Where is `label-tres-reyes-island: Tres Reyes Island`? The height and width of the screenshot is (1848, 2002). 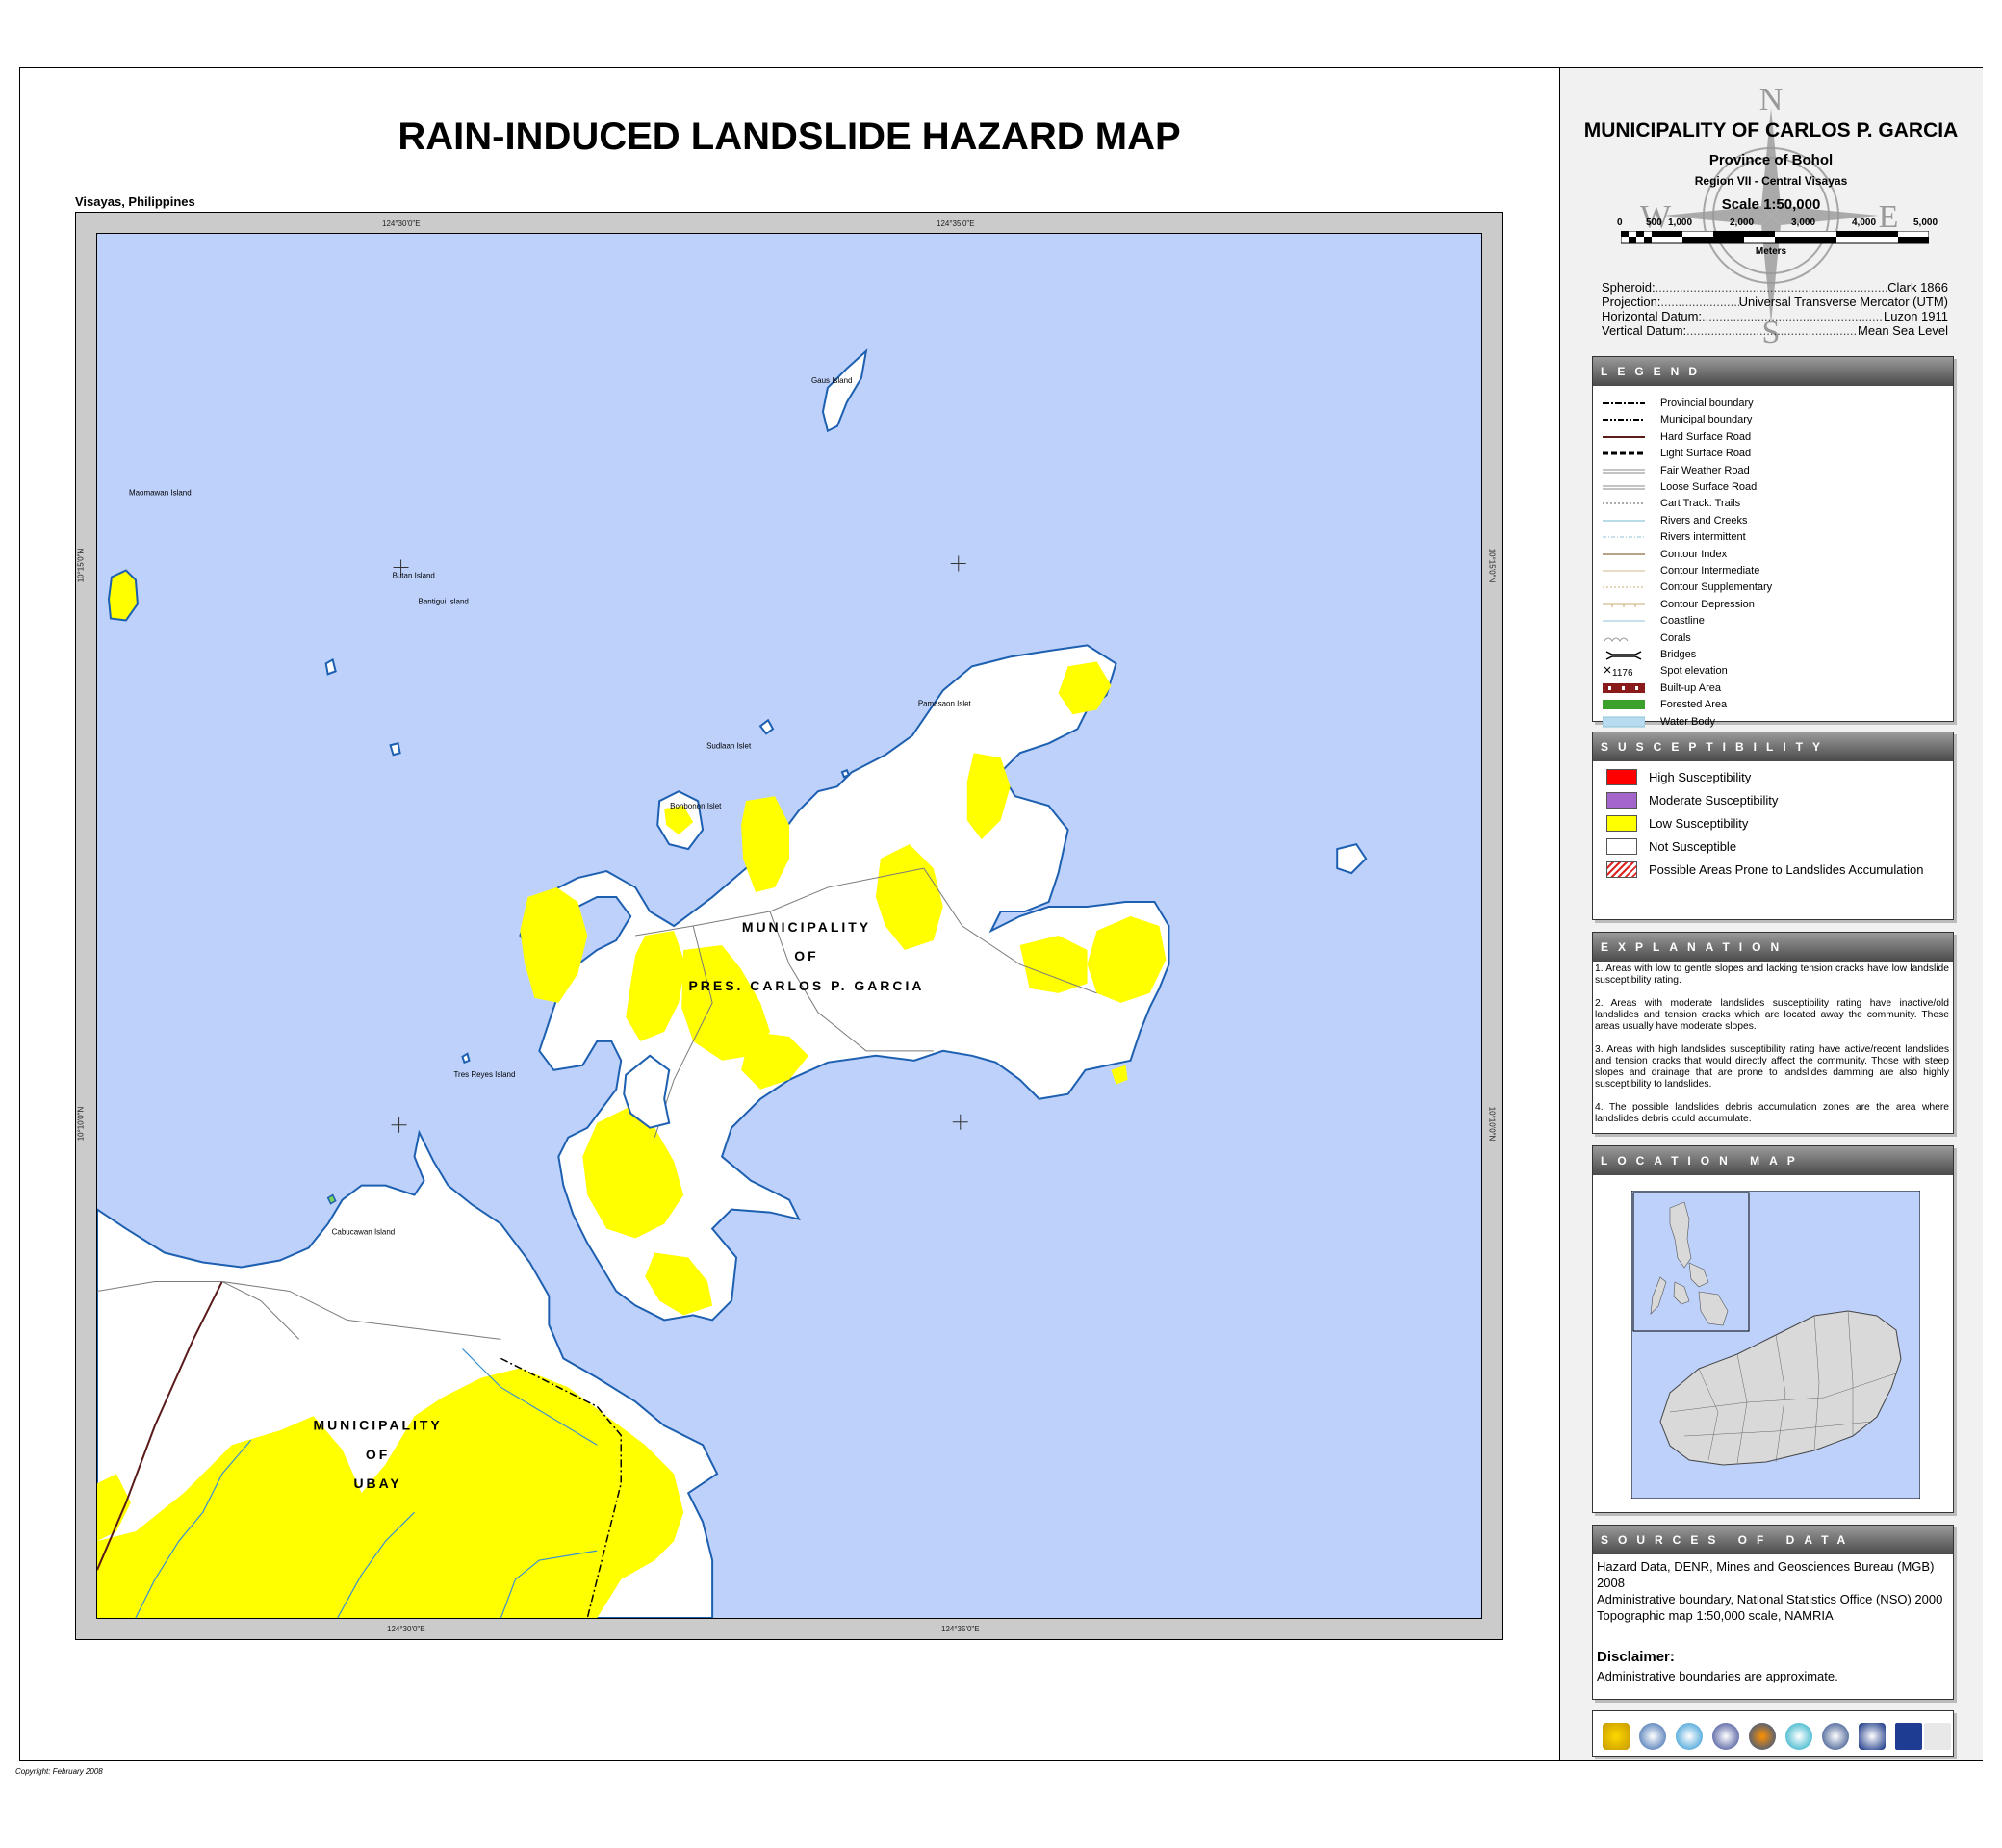 label-tres-reyes-island: Tres Reyes Island is located at coordinates (484, 1074).